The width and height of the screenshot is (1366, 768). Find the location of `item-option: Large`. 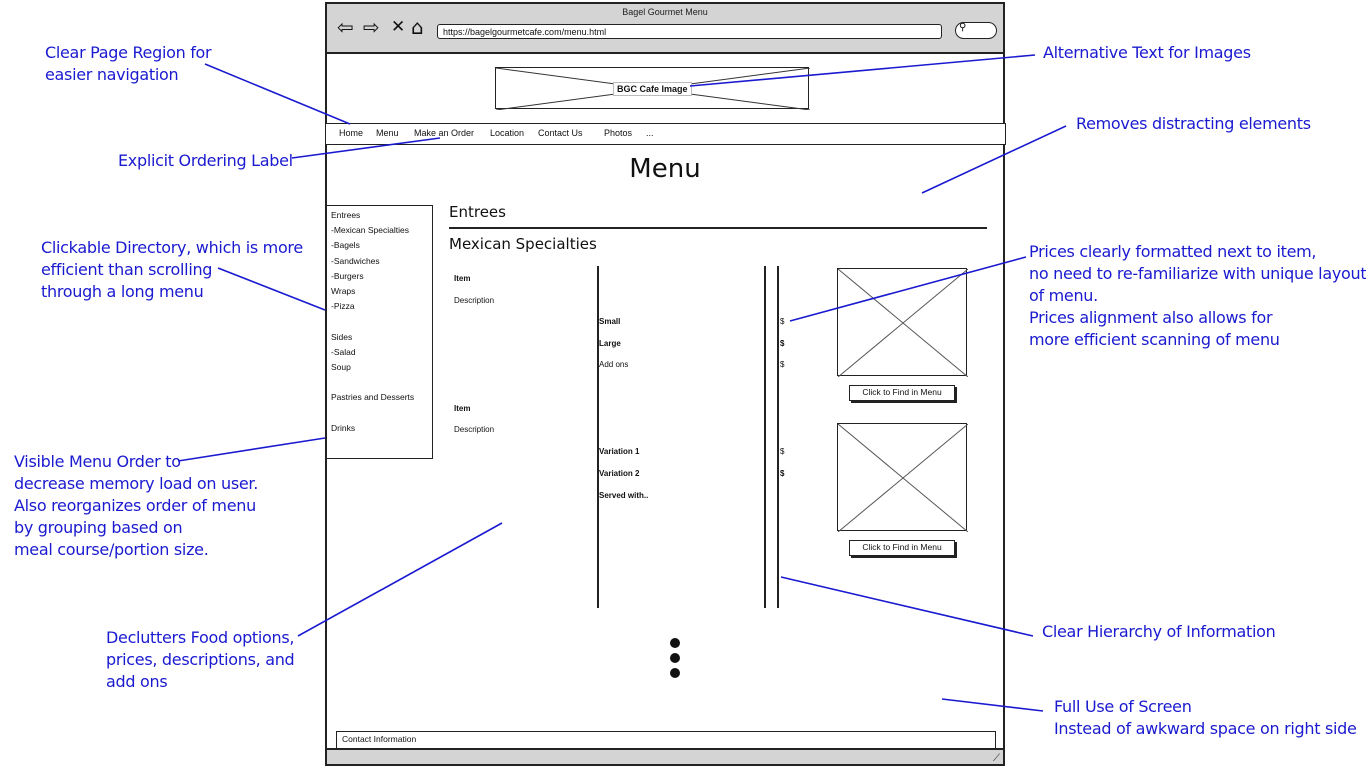

item-option: Large is located at coordinates (610, 343).